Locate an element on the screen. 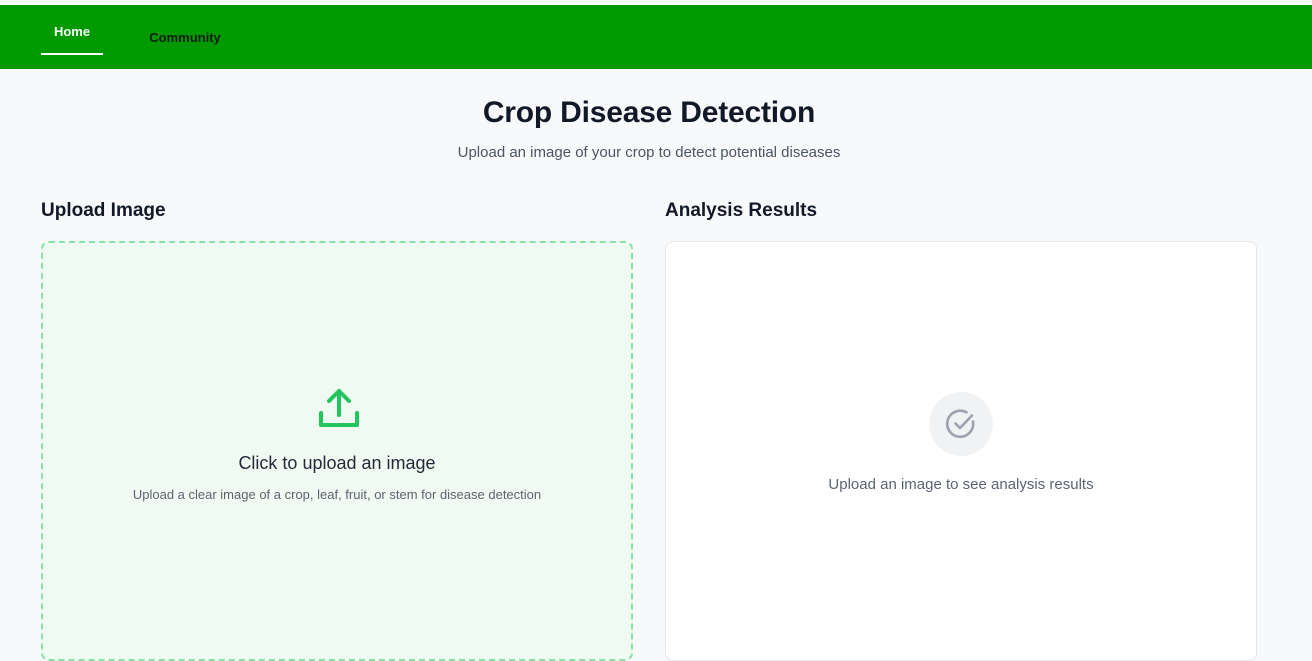  nav-community-link: Community is located at coordinates (185, 37).